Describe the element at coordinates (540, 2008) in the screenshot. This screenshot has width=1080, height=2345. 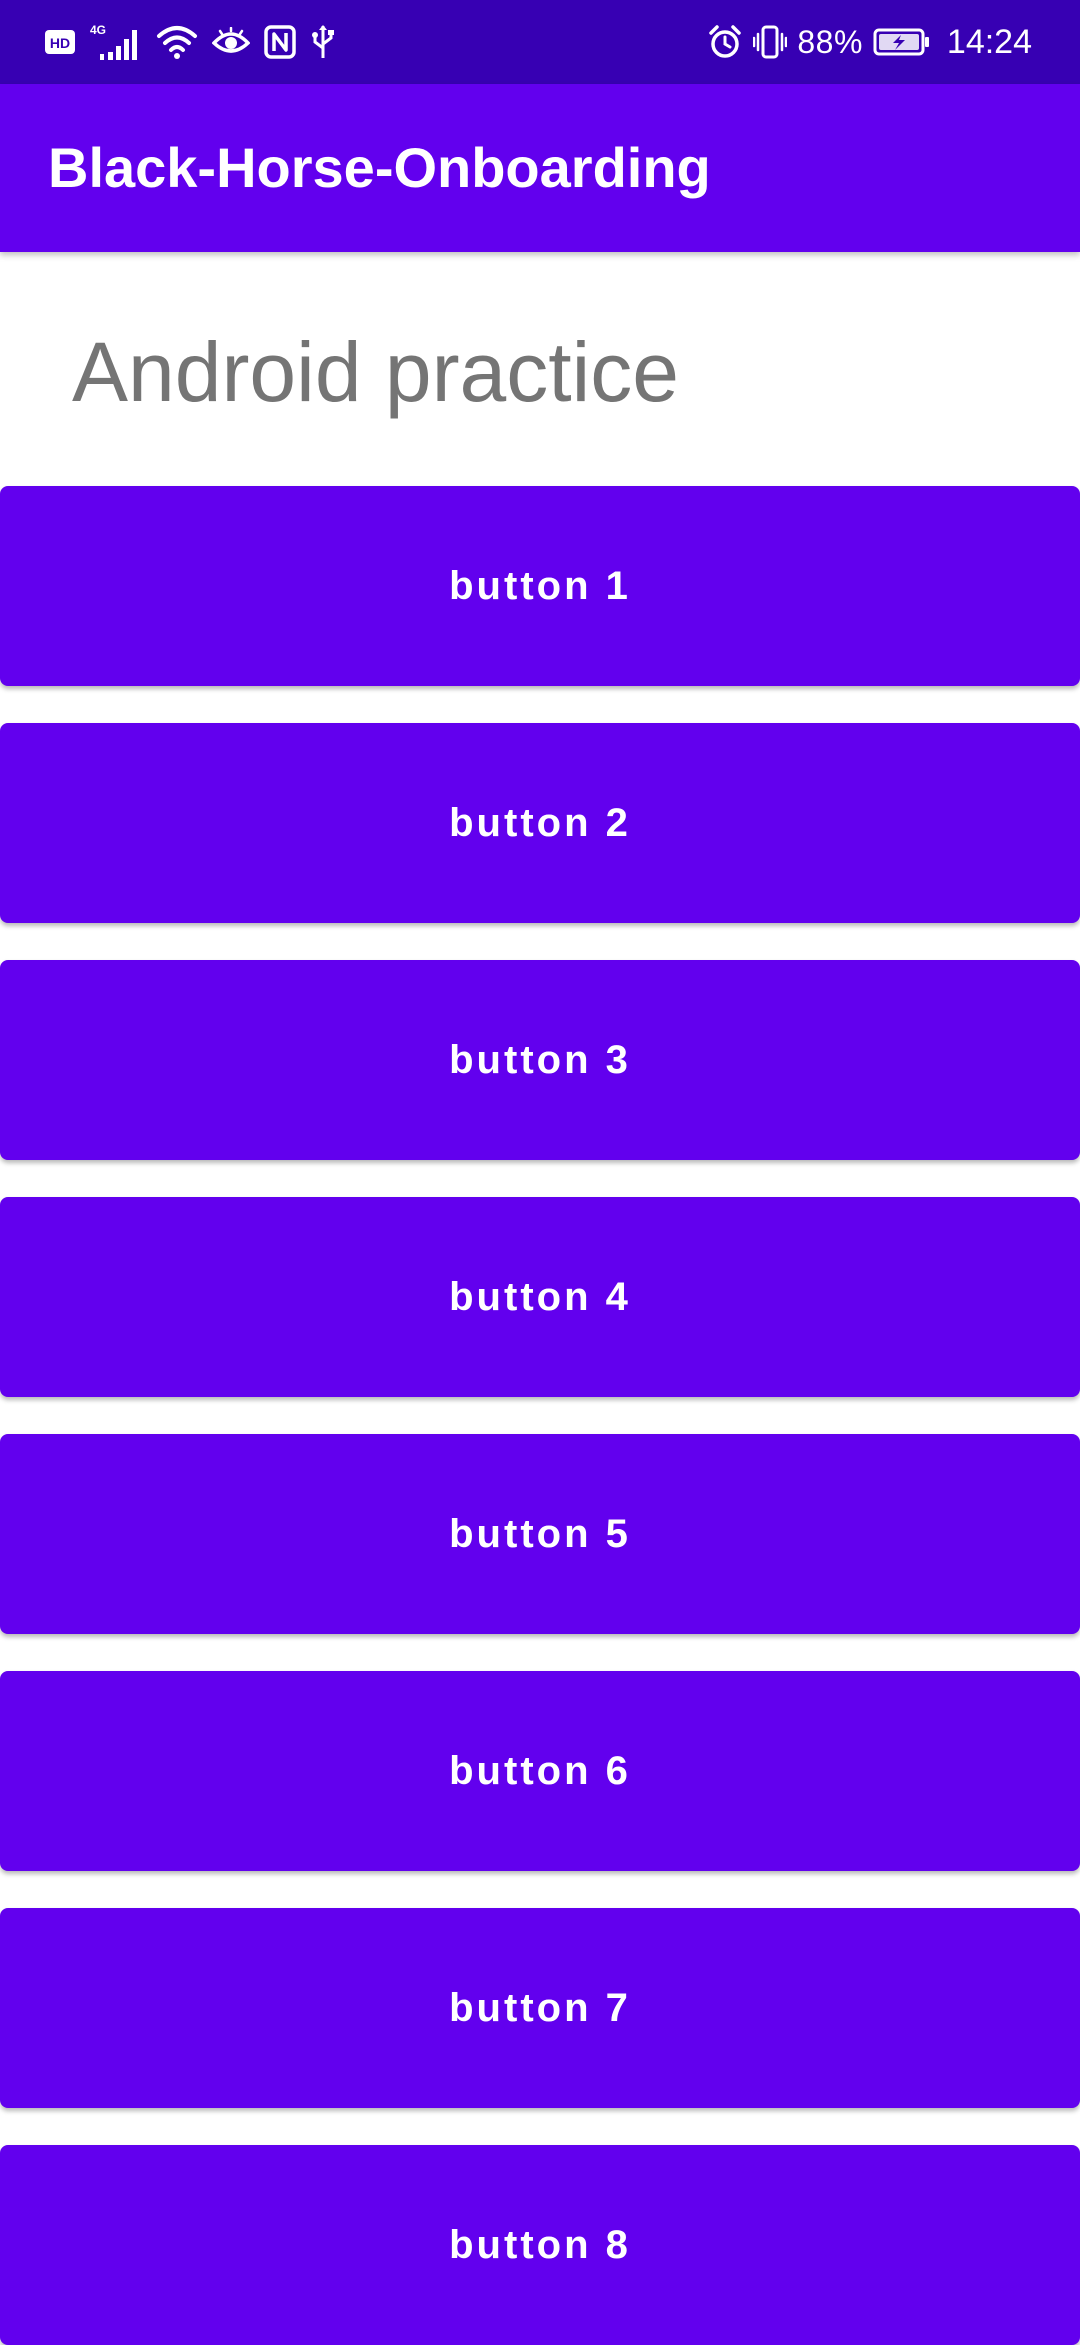
I see `button-7: button 7` at that location.